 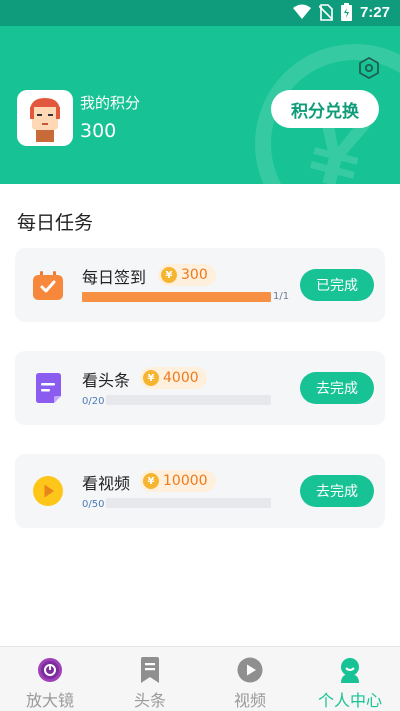 What do you see at coordinates (325, 109) in the screenshot?
I see `exchange-points-button: 积分兑换` at bounding box center [325, 109].